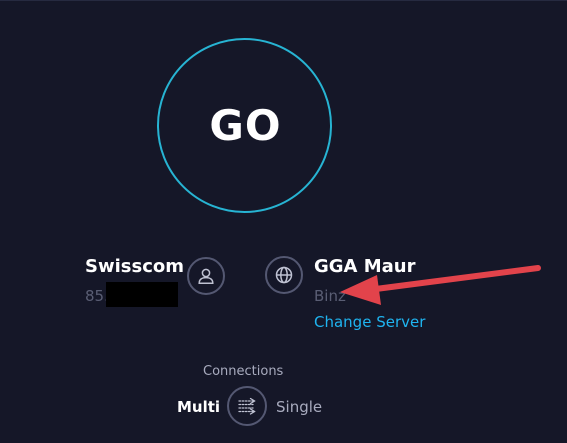  I want to click on go-label: GO, so click(245, 125).